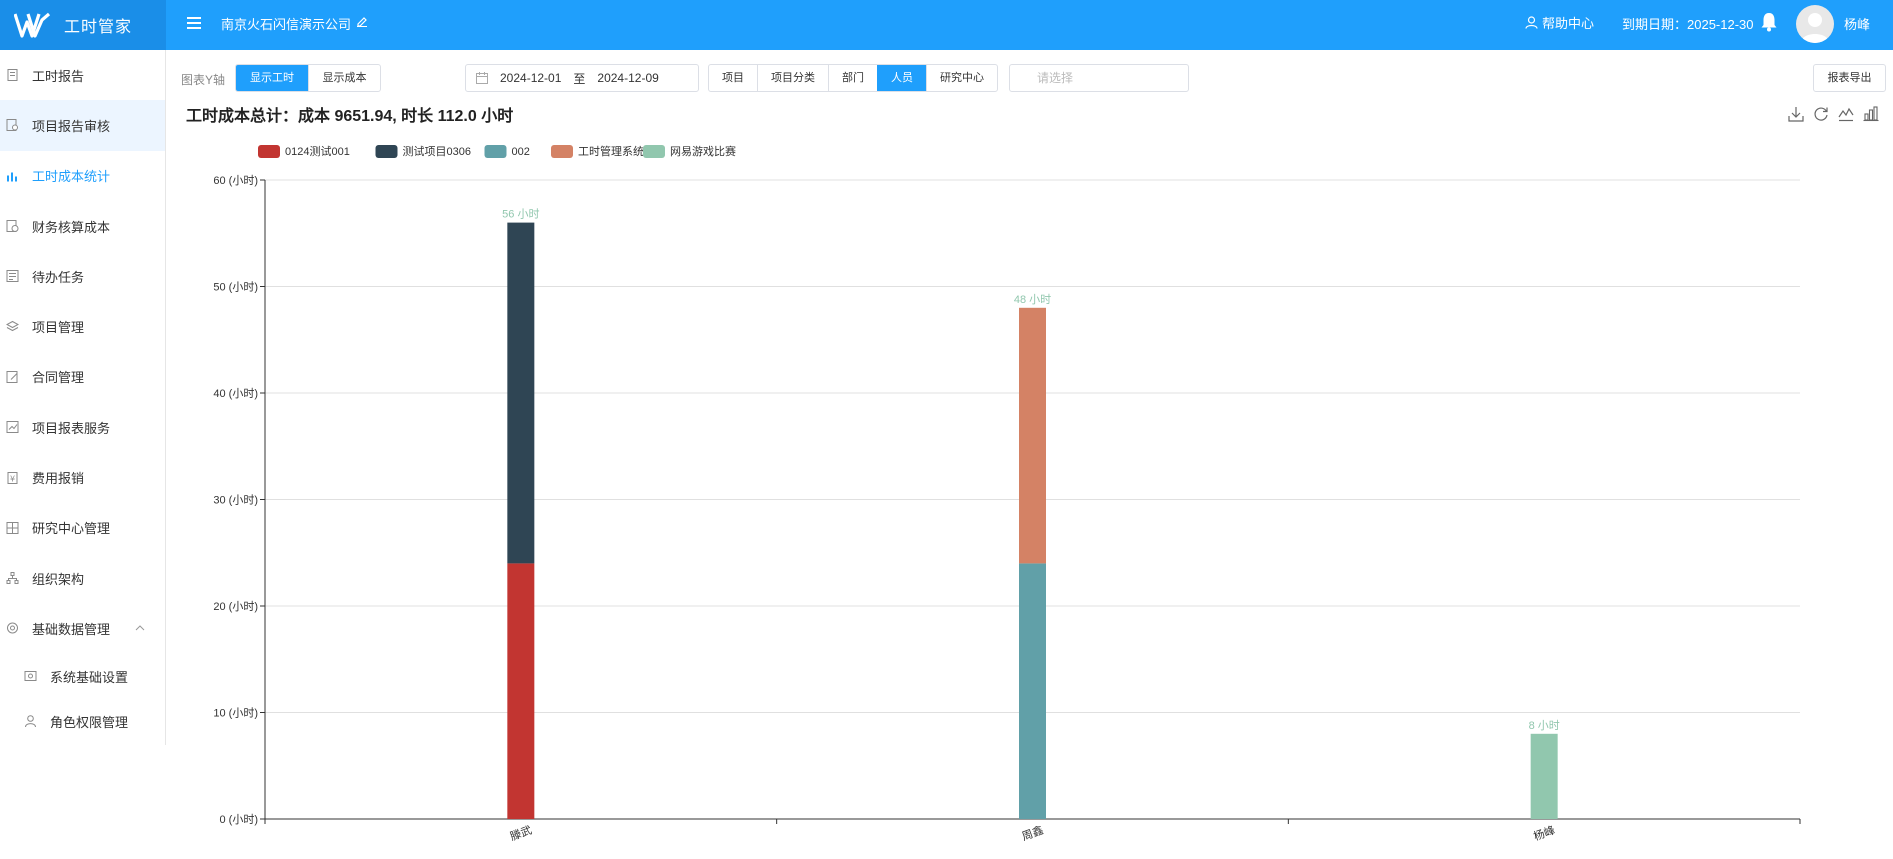 The width and height of the screenshot is (1893, 859). What do you see at coordinates (1032, 299) in the screenshot?
I see `bar-total-label: 48 小时` at bounding box center [1032, 299].